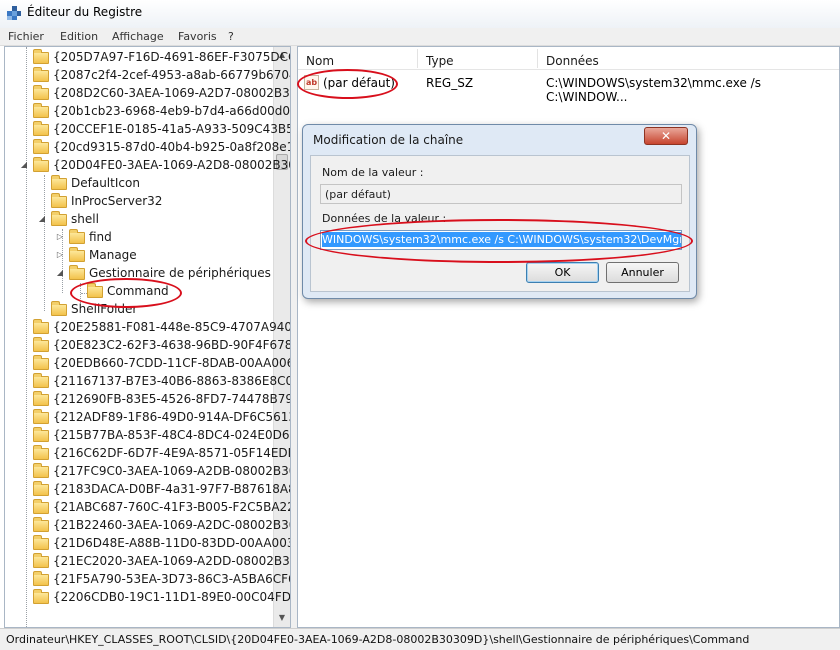 The width and height of the screenshot is (840, 650). Describe the element at coordinates (147, 400) in the screenshot. I see `tree-item: {212690FB-83E5-4526-8FD7-74478B7939CD` at that location.